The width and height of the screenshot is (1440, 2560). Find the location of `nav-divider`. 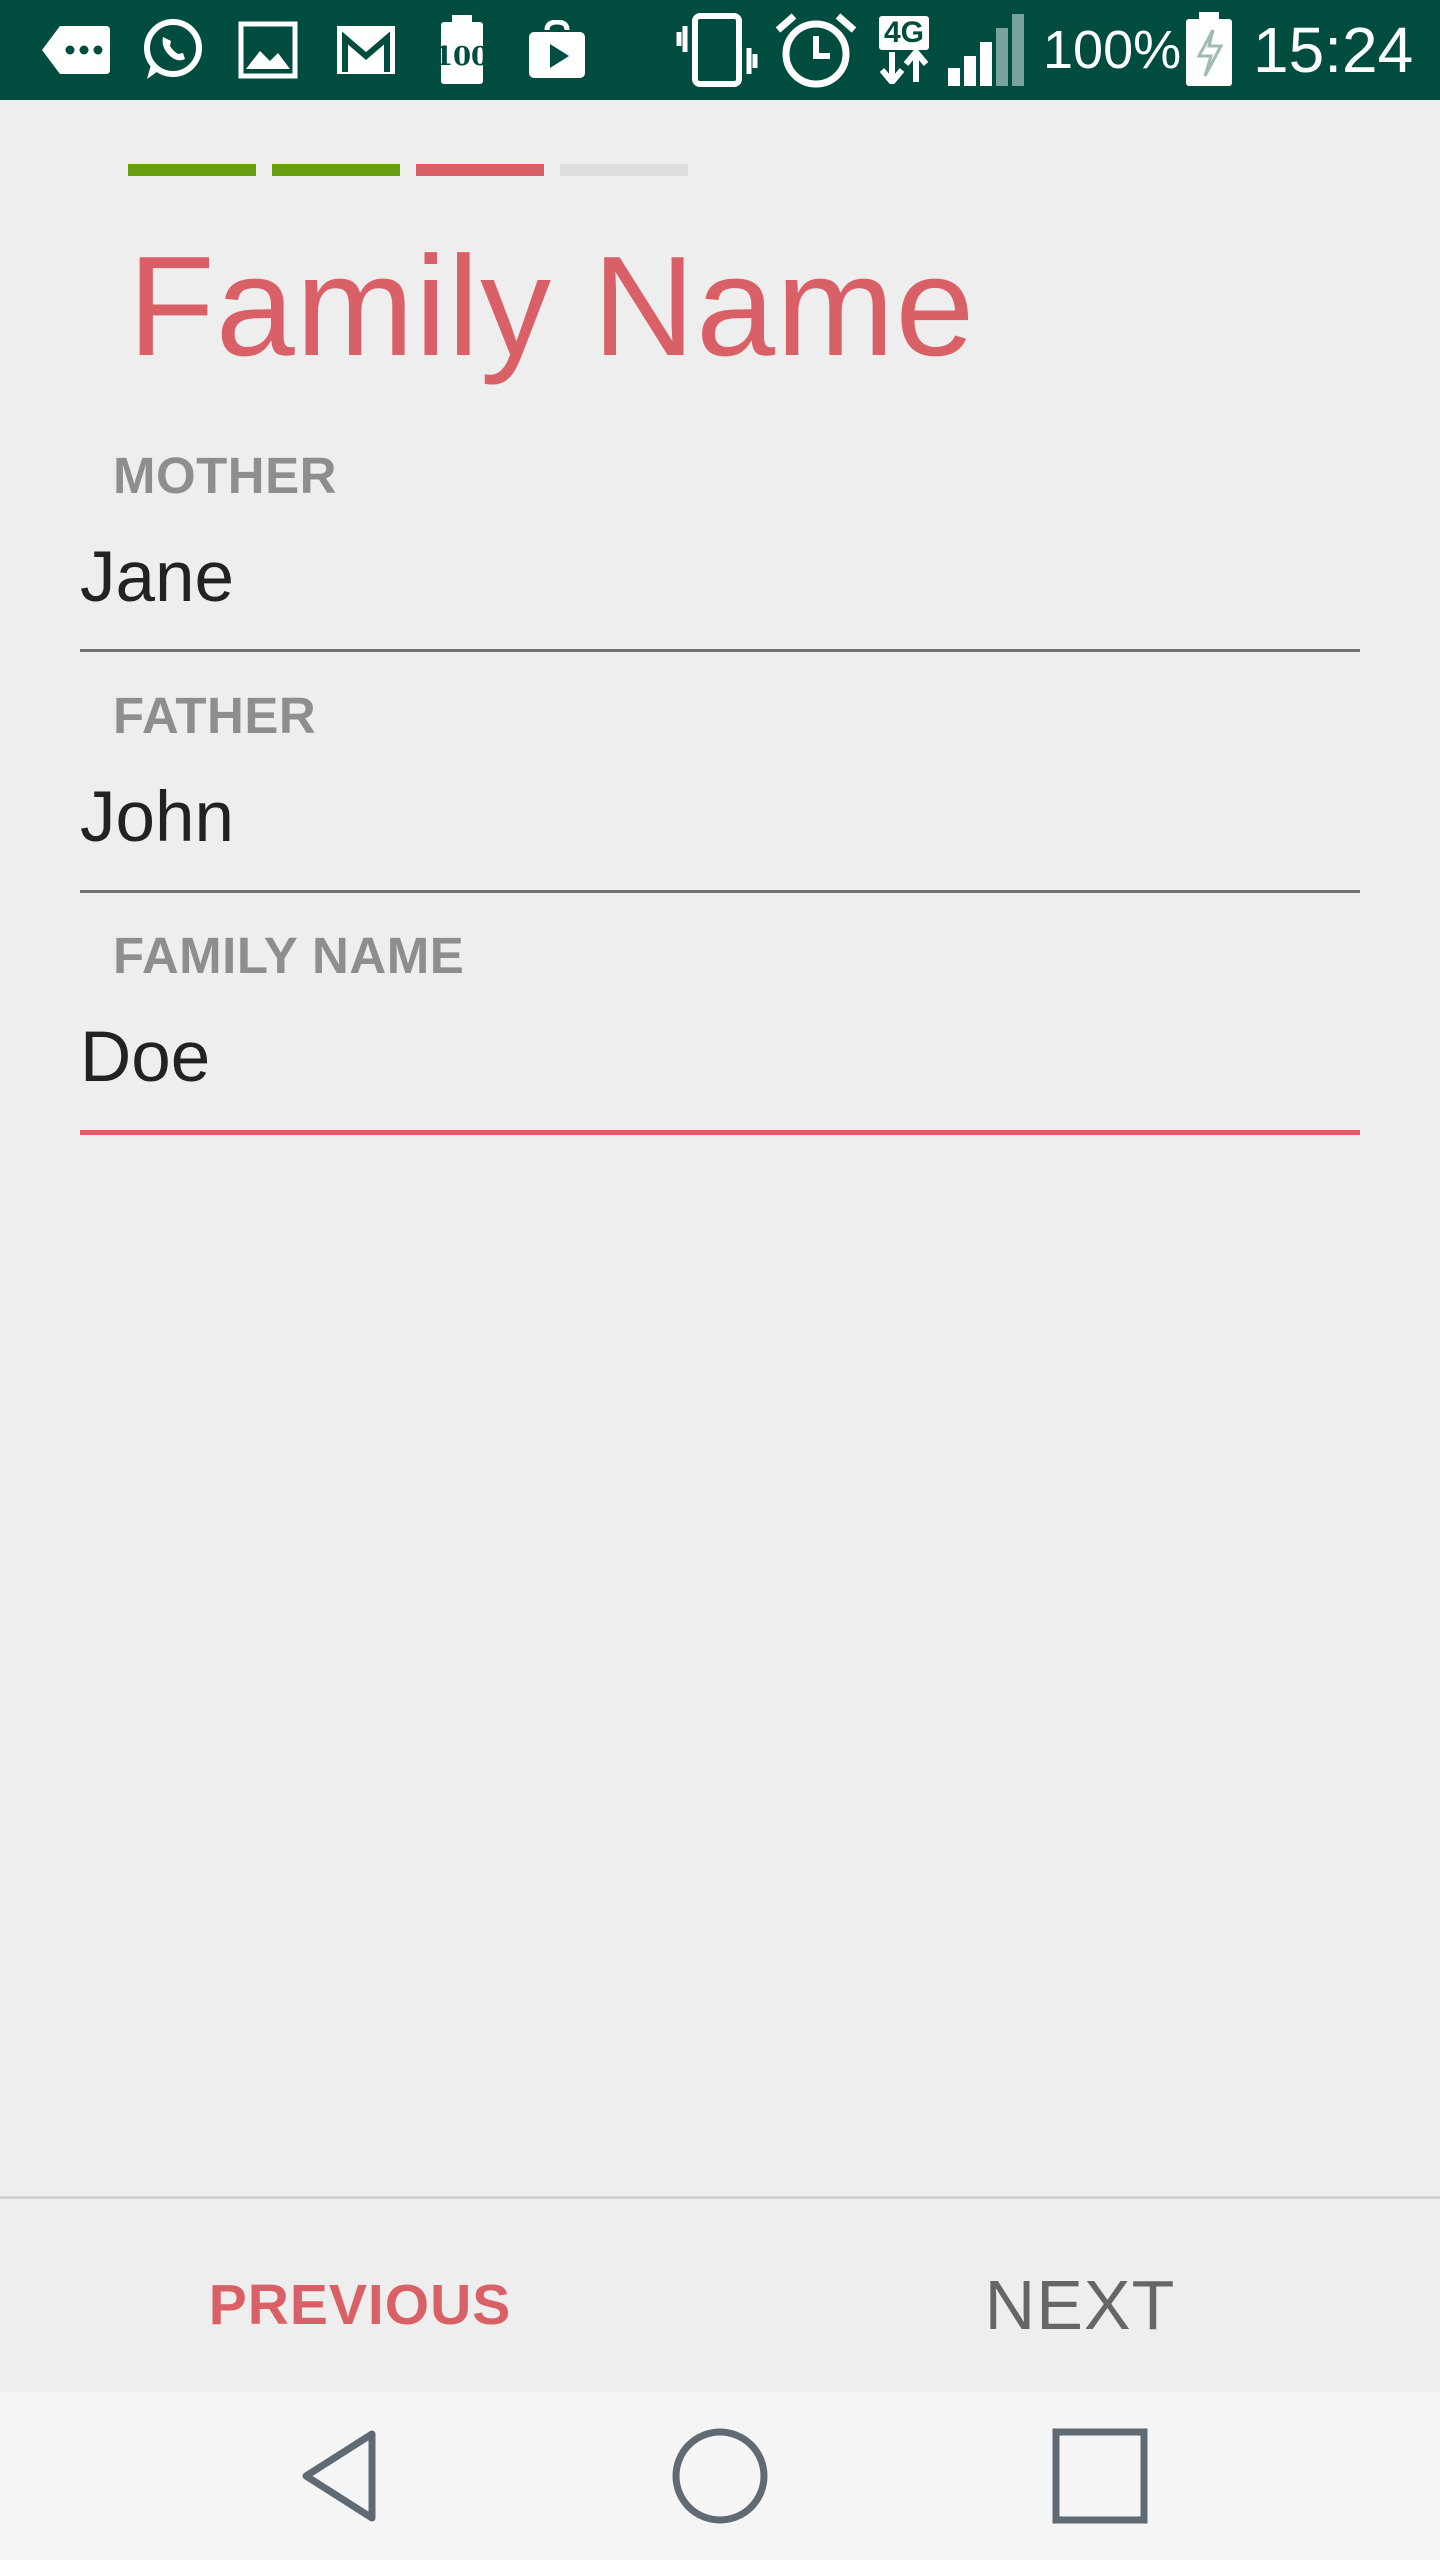

nav-divider is located at coordinates (720, 2197).